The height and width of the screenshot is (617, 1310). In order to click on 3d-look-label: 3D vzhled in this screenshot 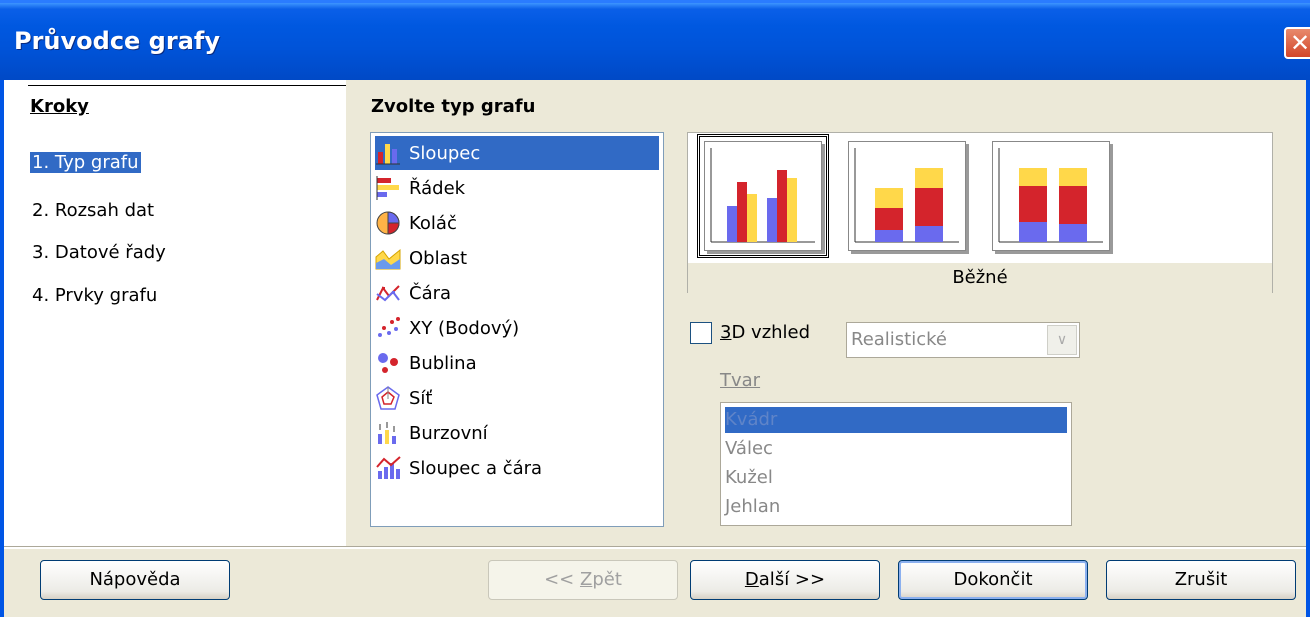, I will do `click(765, 332)`.